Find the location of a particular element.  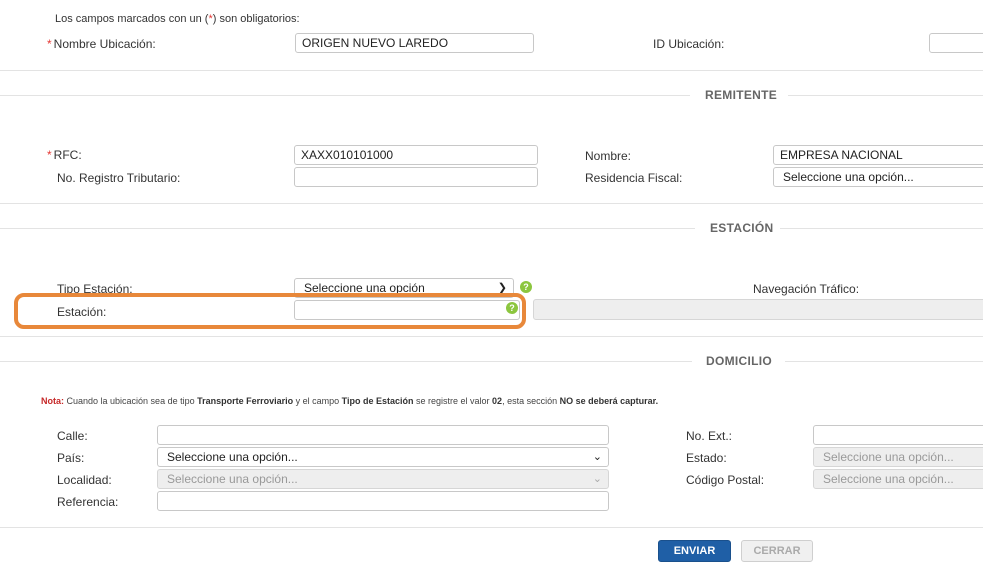

registro-tributario-input is located at coordinates (416, 177).